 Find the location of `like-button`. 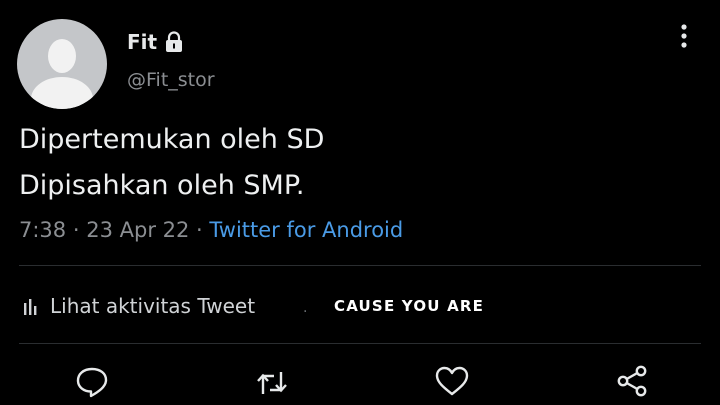

like-button is located at coordinates (452, 381).